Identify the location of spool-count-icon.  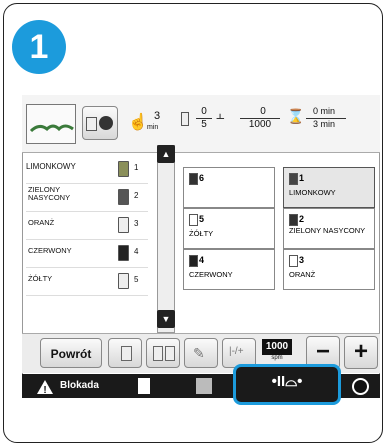
(185, 119).